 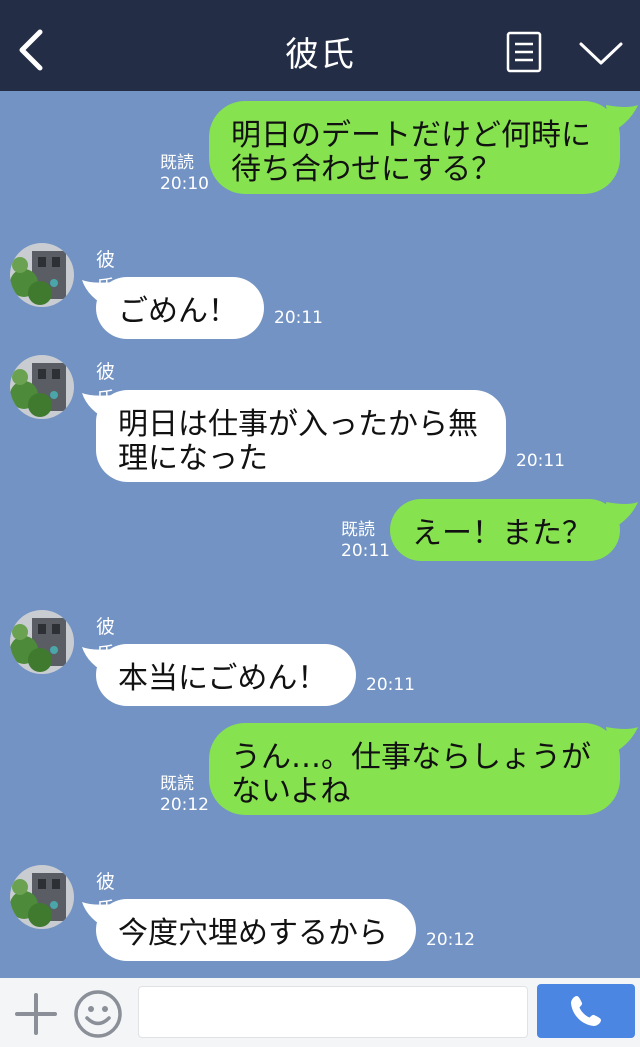 I want to click on read-receipt: 既読 20:10, so click(x=184, y=174).